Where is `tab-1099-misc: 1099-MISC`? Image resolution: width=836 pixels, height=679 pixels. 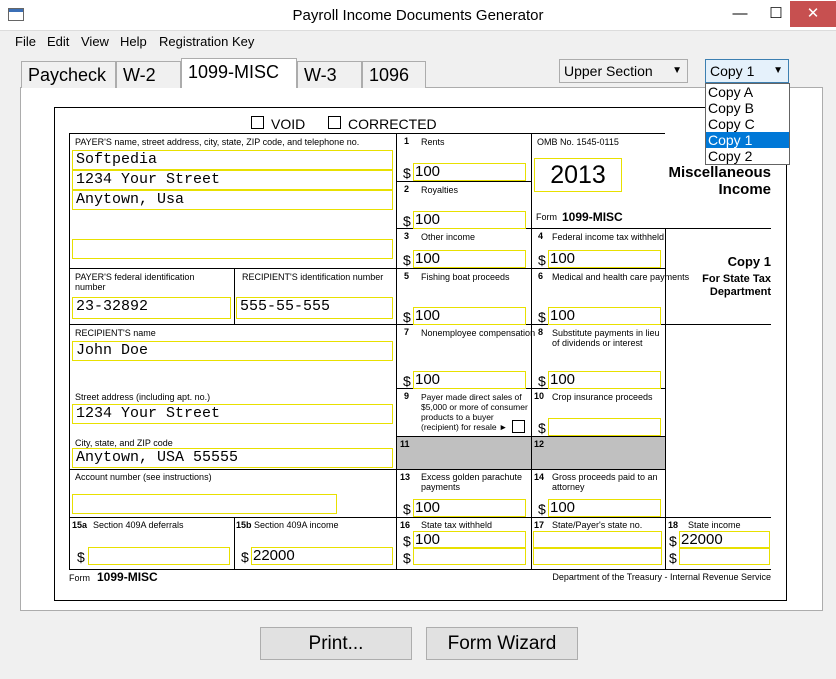 tab-1099-misc: 1099-MISC is located at coordinates (239, 73).